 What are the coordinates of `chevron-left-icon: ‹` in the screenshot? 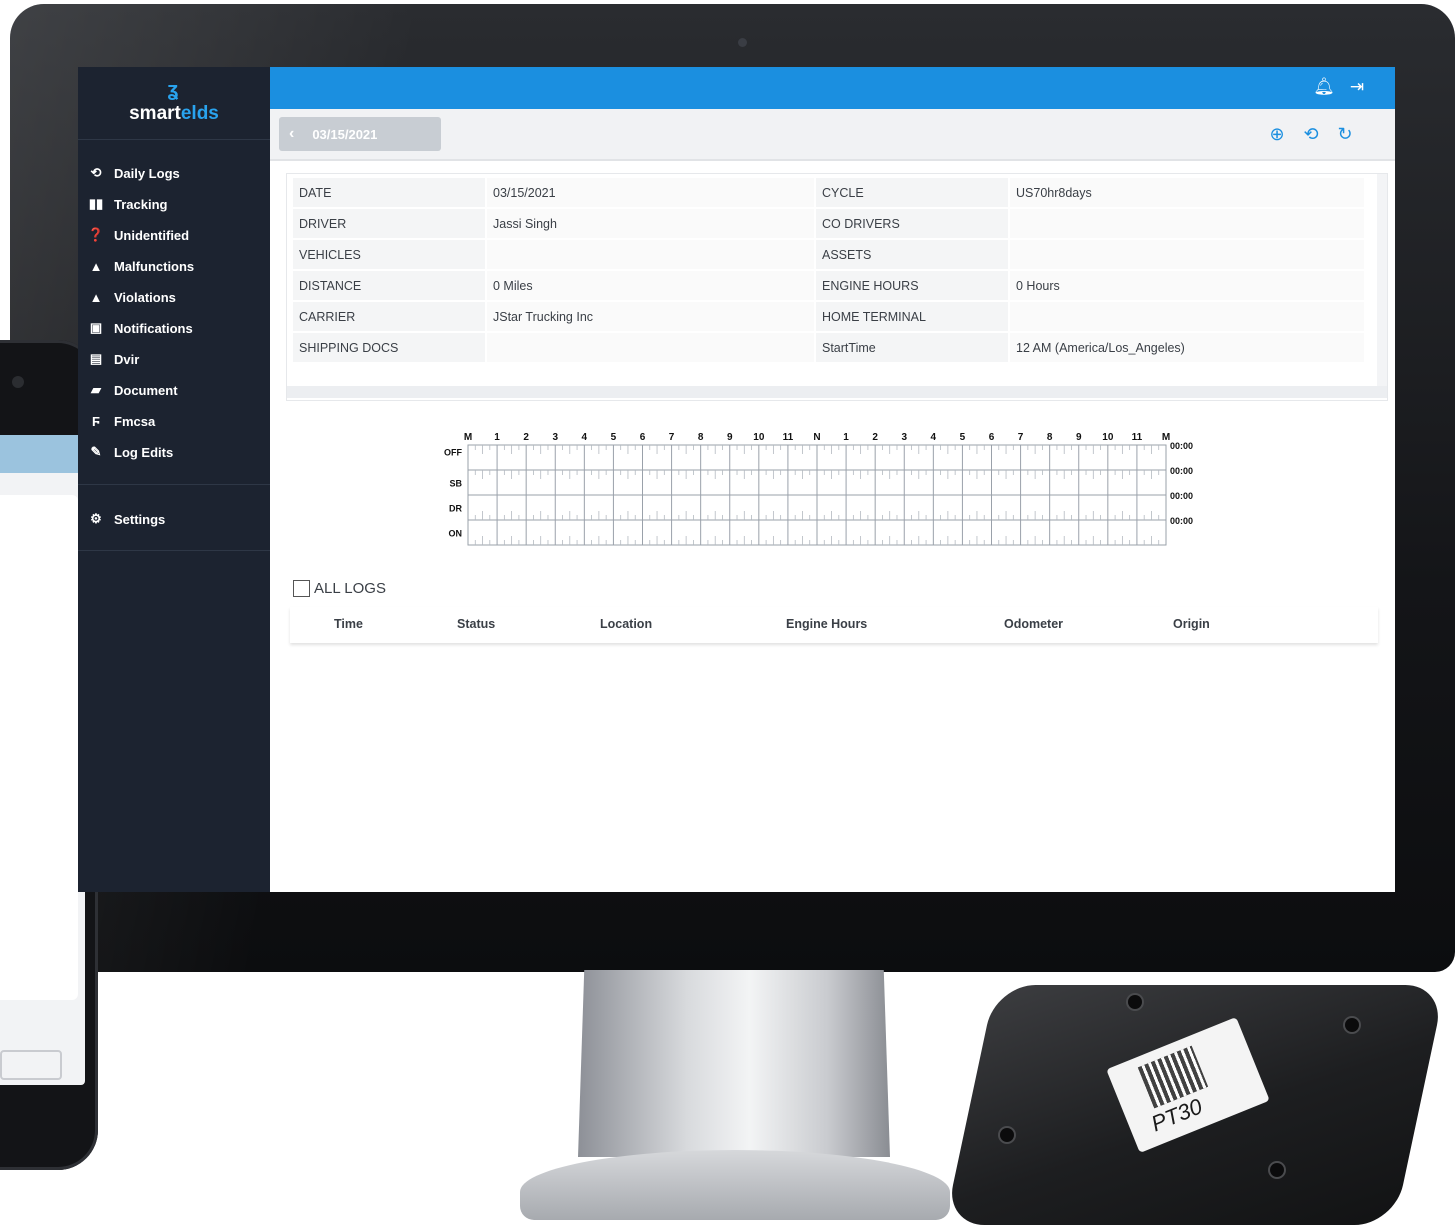 It's located at (291, 134).